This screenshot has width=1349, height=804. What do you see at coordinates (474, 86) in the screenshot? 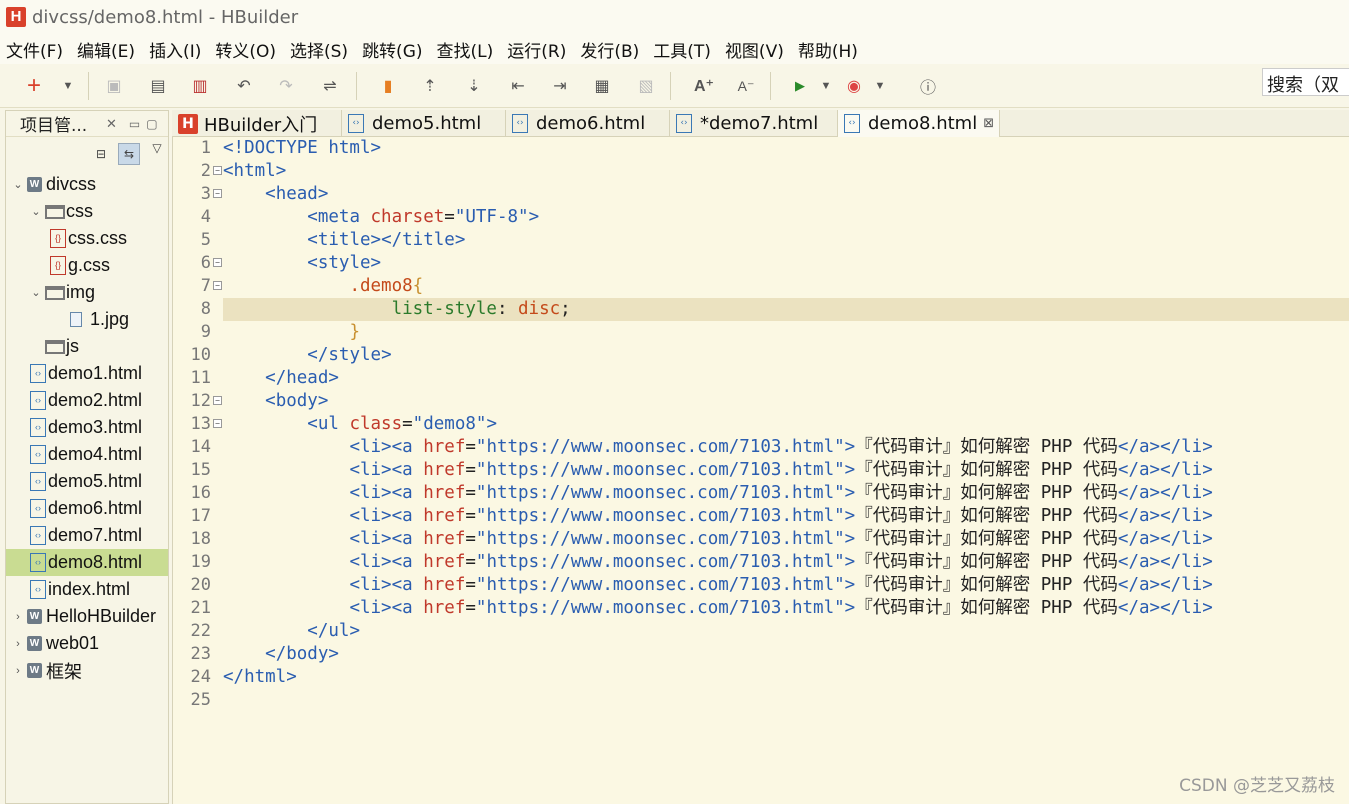
I see `go-down-icon: ⇣` at bounding box center [474, 86].